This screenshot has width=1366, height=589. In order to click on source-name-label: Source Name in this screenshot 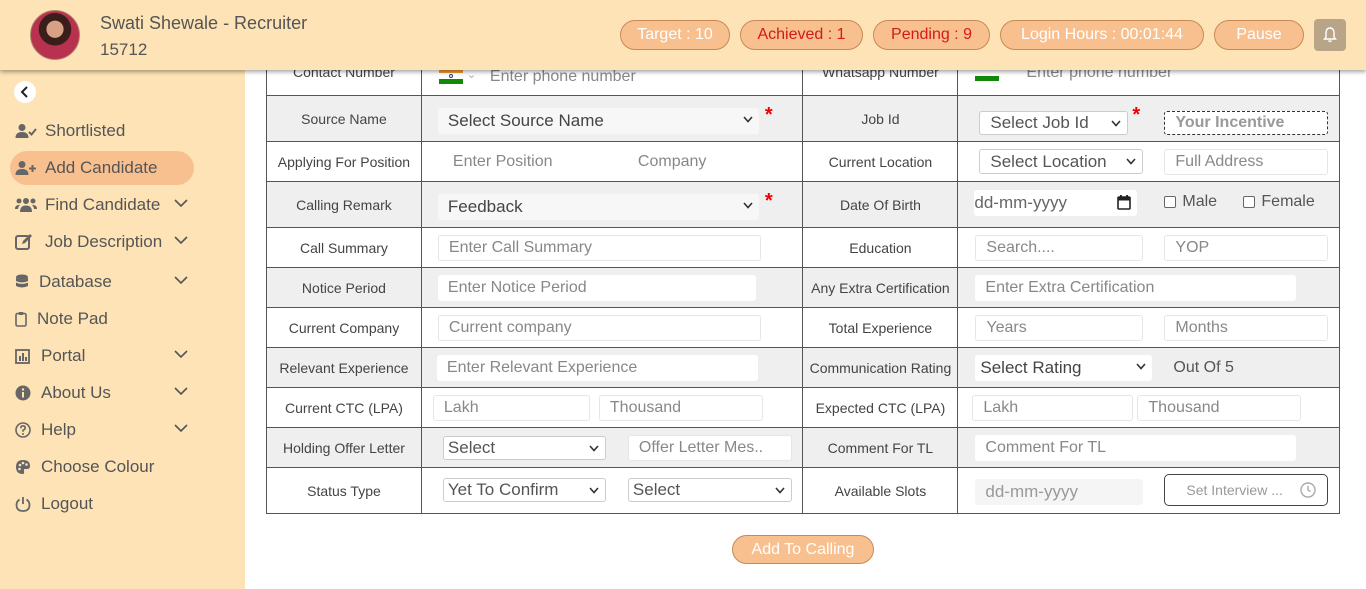, I will do `click(344, 118)`.